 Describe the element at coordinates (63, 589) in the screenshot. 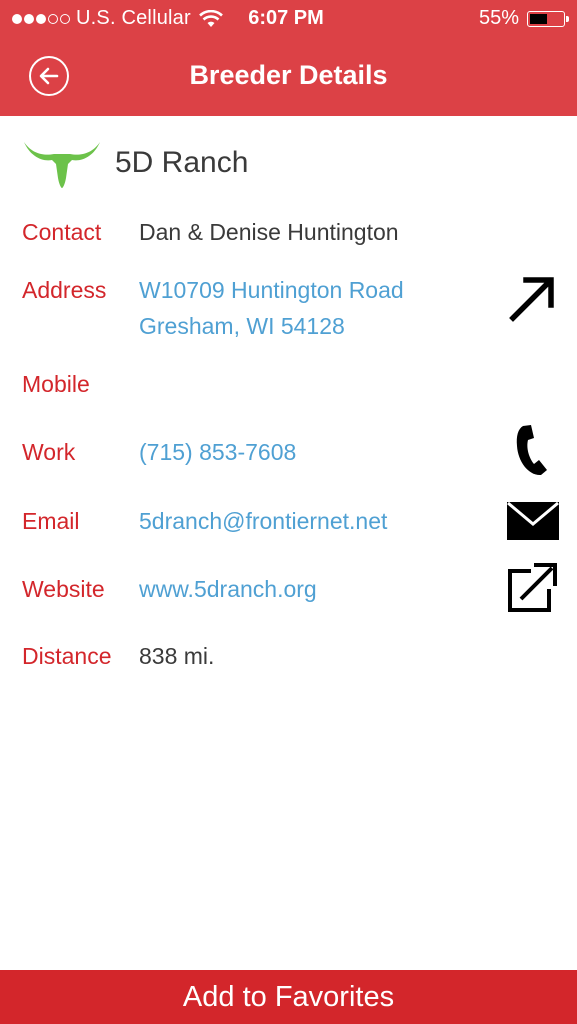

I see `website-label: Website` at that location.